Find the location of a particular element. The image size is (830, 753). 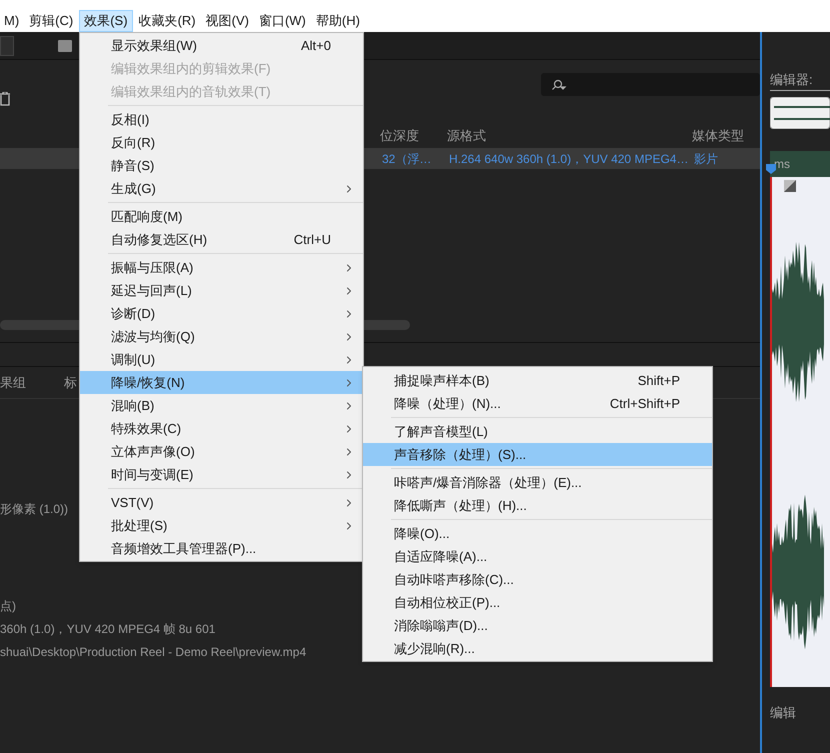

menu-item: 反相(I) is located at coordinates (221, 119).